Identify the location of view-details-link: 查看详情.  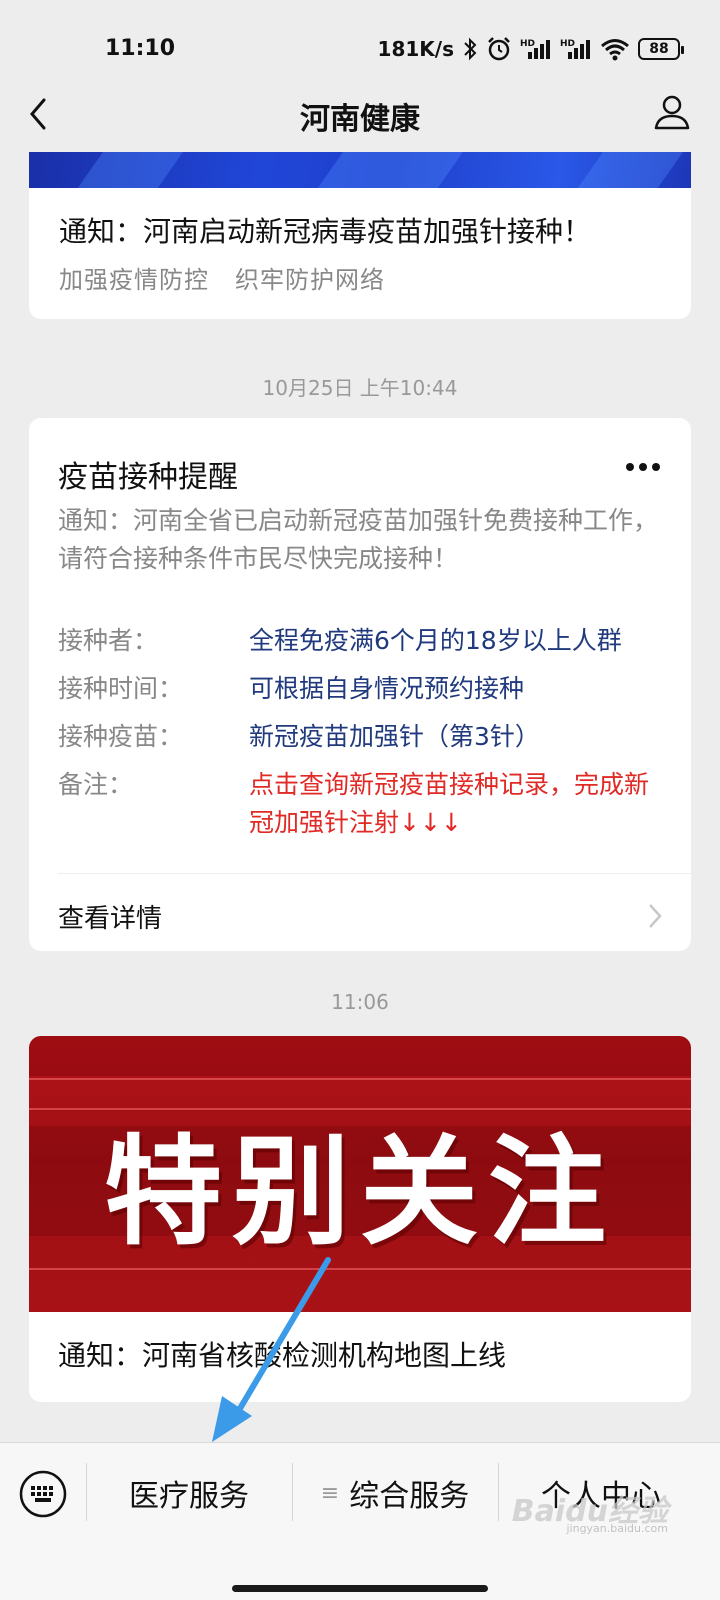
(110, 916).